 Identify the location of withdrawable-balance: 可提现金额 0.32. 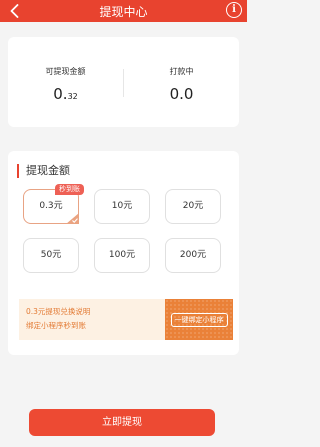
(65, 82).